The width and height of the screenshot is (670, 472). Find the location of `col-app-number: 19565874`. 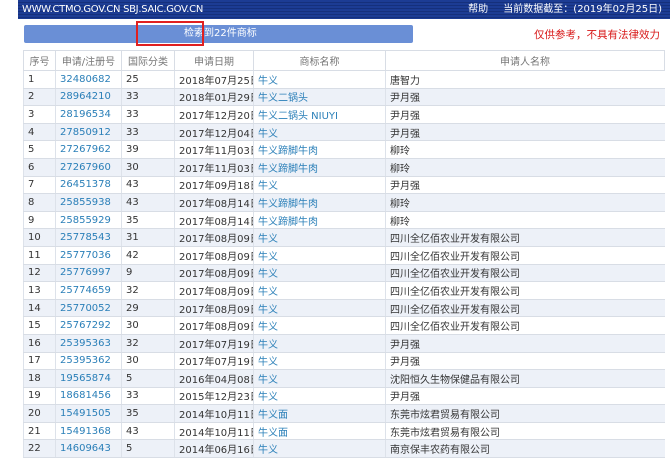

col-app-number: 19565874 is located at coordinates (88, 378).